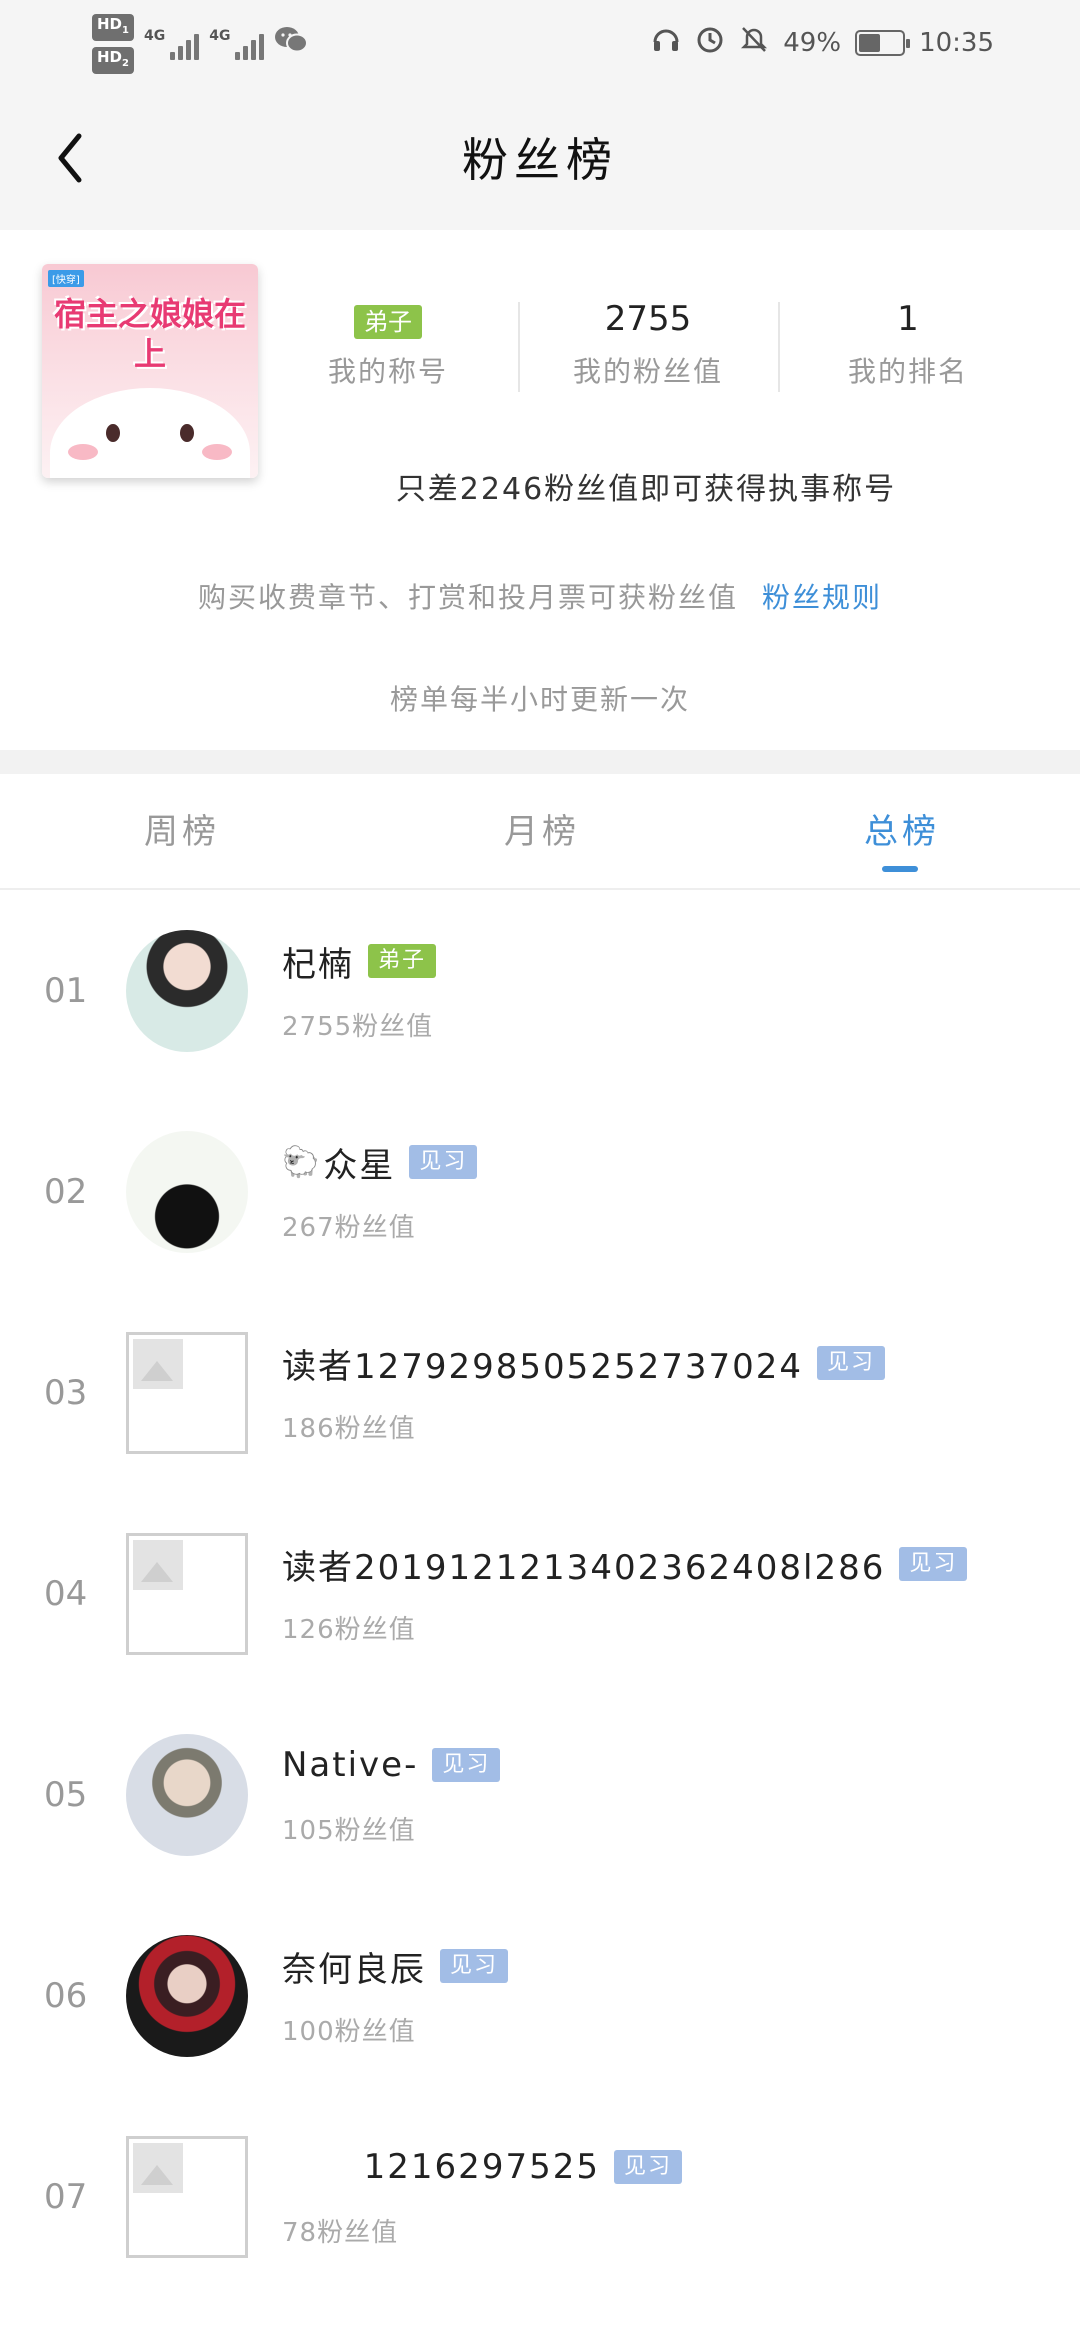 This screenshot has width=1080, height=2340. Describe the element at coordinates (387, 371) in the screenshot. I see `stat-title-label: 我的称号` at that location.